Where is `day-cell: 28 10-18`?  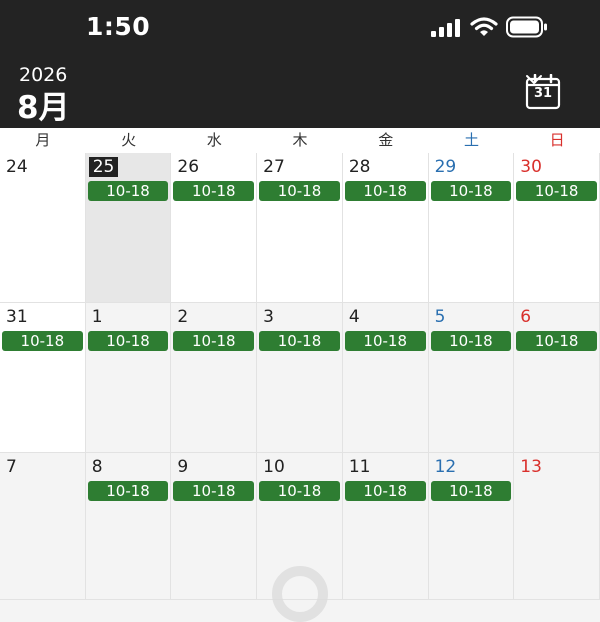 day-cell: 28 10-18 is located at coordinates (385, 228).